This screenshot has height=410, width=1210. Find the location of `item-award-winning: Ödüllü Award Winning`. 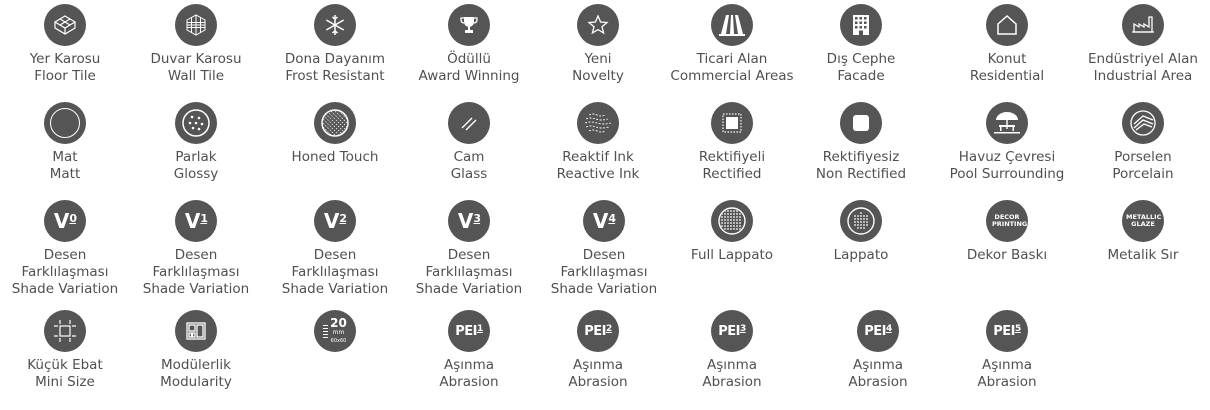

item-award-winning: Ödüllü Award Winning is located at coordinates (469, 44).